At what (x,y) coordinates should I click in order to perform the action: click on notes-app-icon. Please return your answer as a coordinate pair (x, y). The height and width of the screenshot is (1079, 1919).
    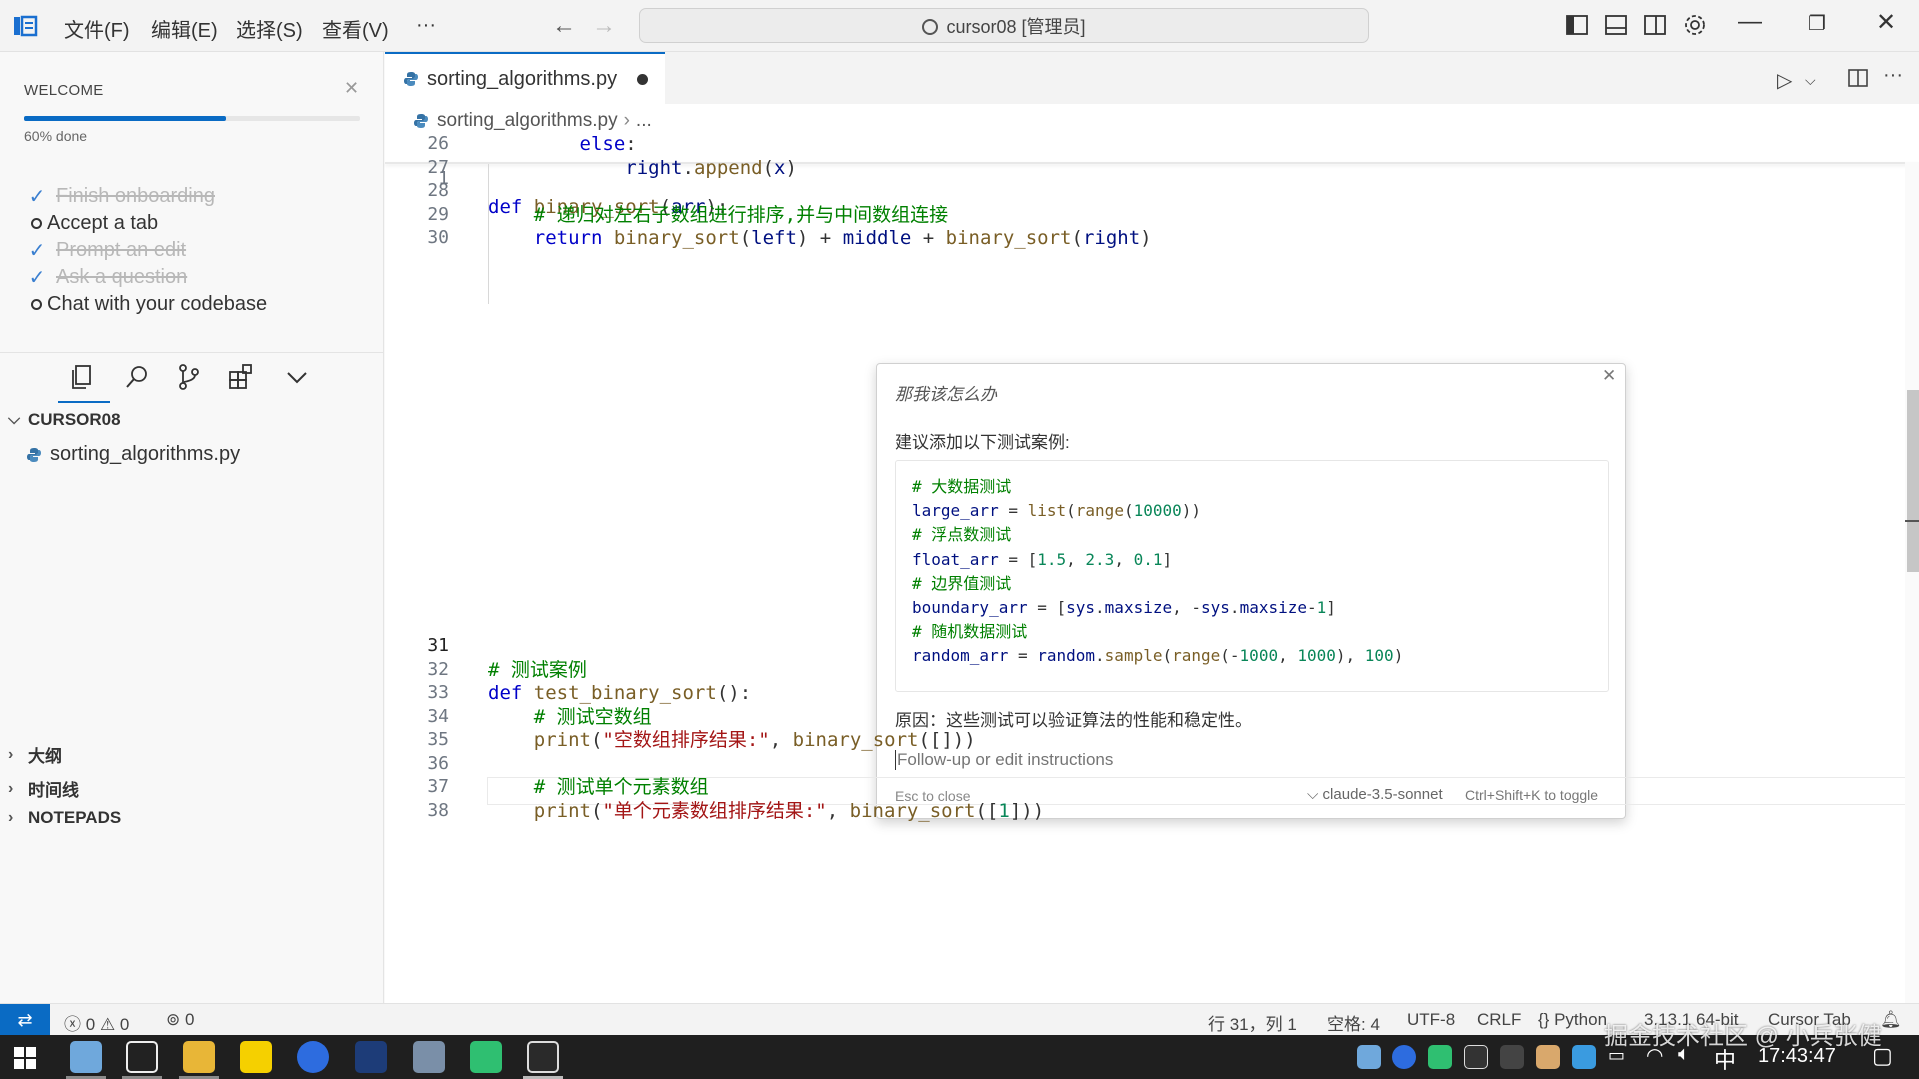
    Looking at the image, I should click on (486, 1057).